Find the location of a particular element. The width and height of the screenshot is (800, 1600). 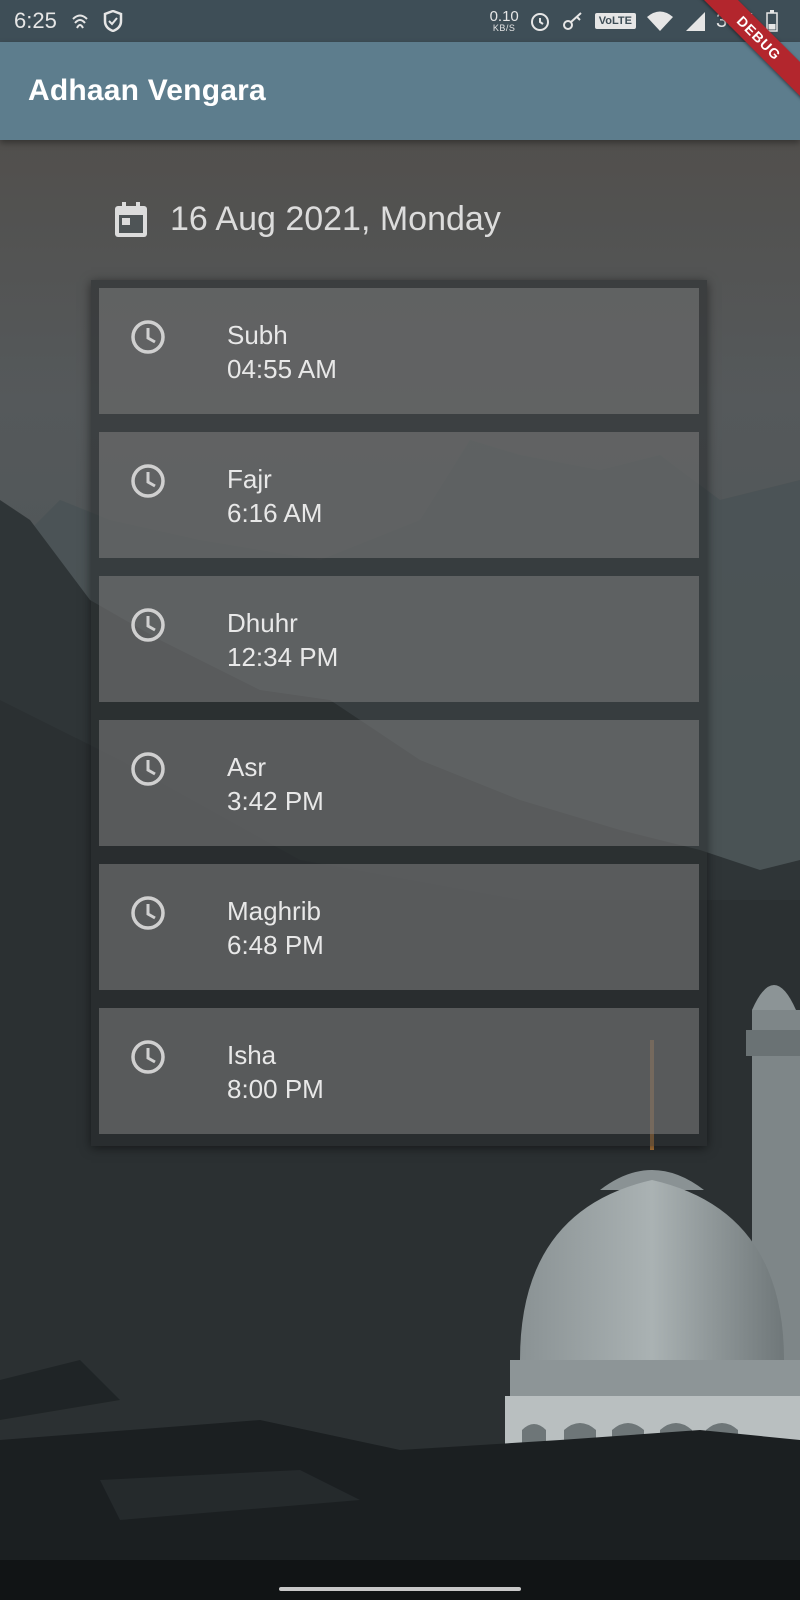

prayer-time: 12:34 PM is located at coordinates (283, 657).